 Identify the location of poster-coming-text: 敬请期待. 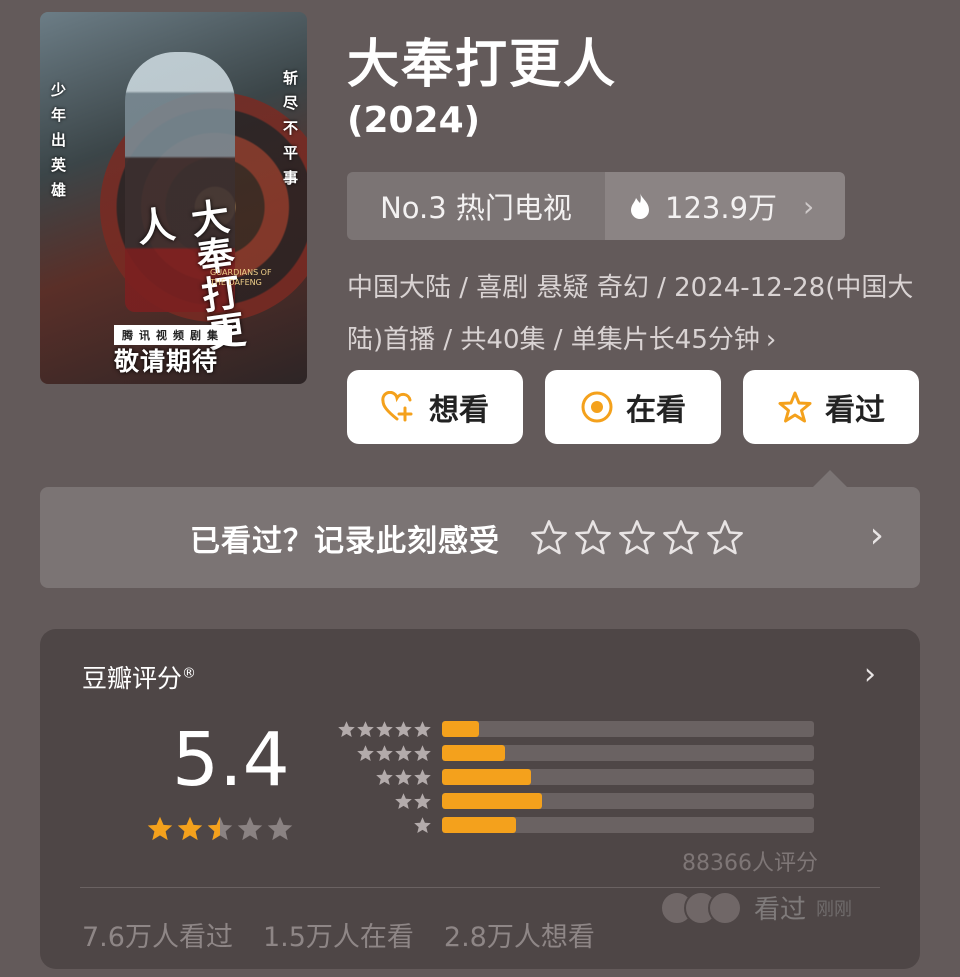
(166, 361).